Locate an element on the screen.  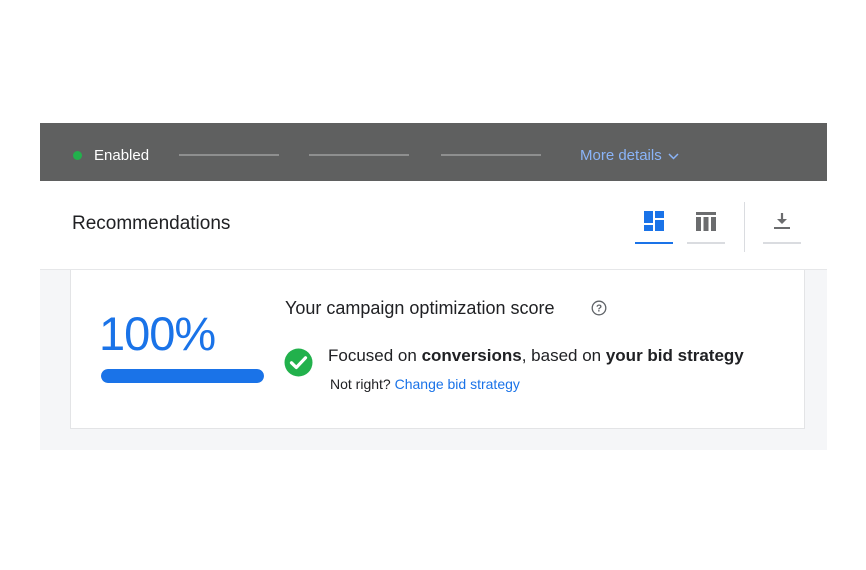
campaign-status-label: Enabled is located at coordinates (122, 155).